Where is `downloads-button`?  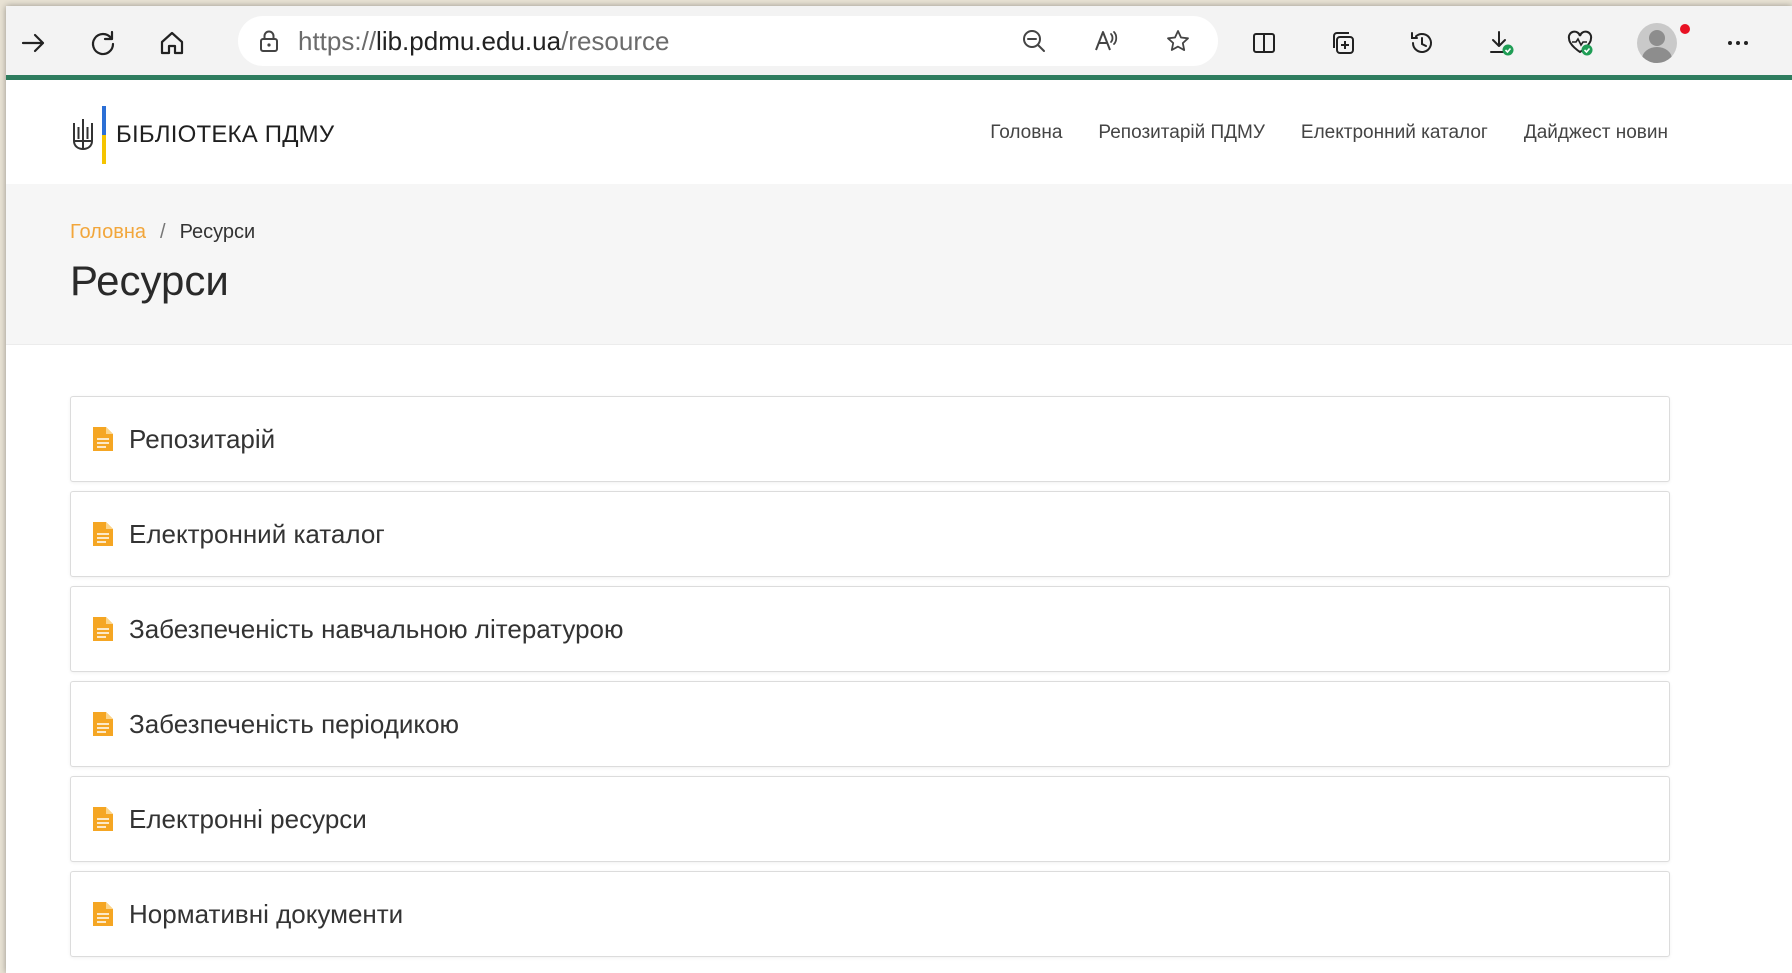 downloads-button is located at coordinates (1501, 43).